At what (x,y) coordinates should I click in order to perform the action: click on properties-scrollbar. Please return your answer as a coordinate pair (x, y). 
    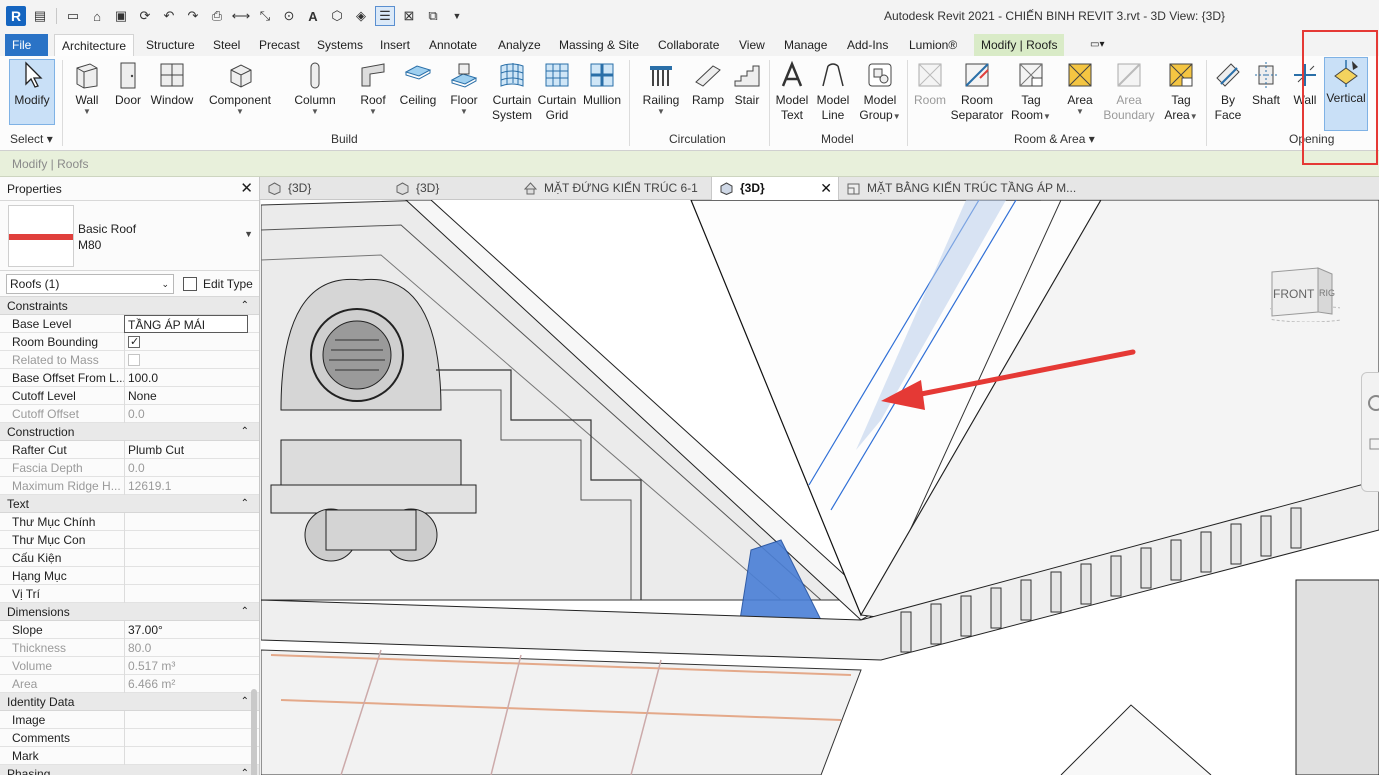
    Looking at the image, I should click on (254, 732).